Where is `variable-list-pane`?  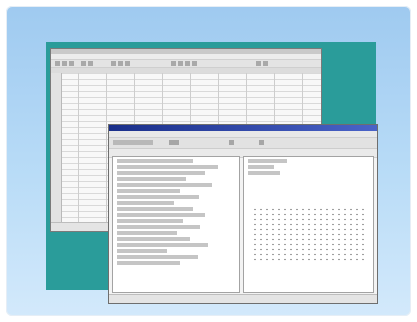
variable-list-pane is located at coordinates (176, 224).